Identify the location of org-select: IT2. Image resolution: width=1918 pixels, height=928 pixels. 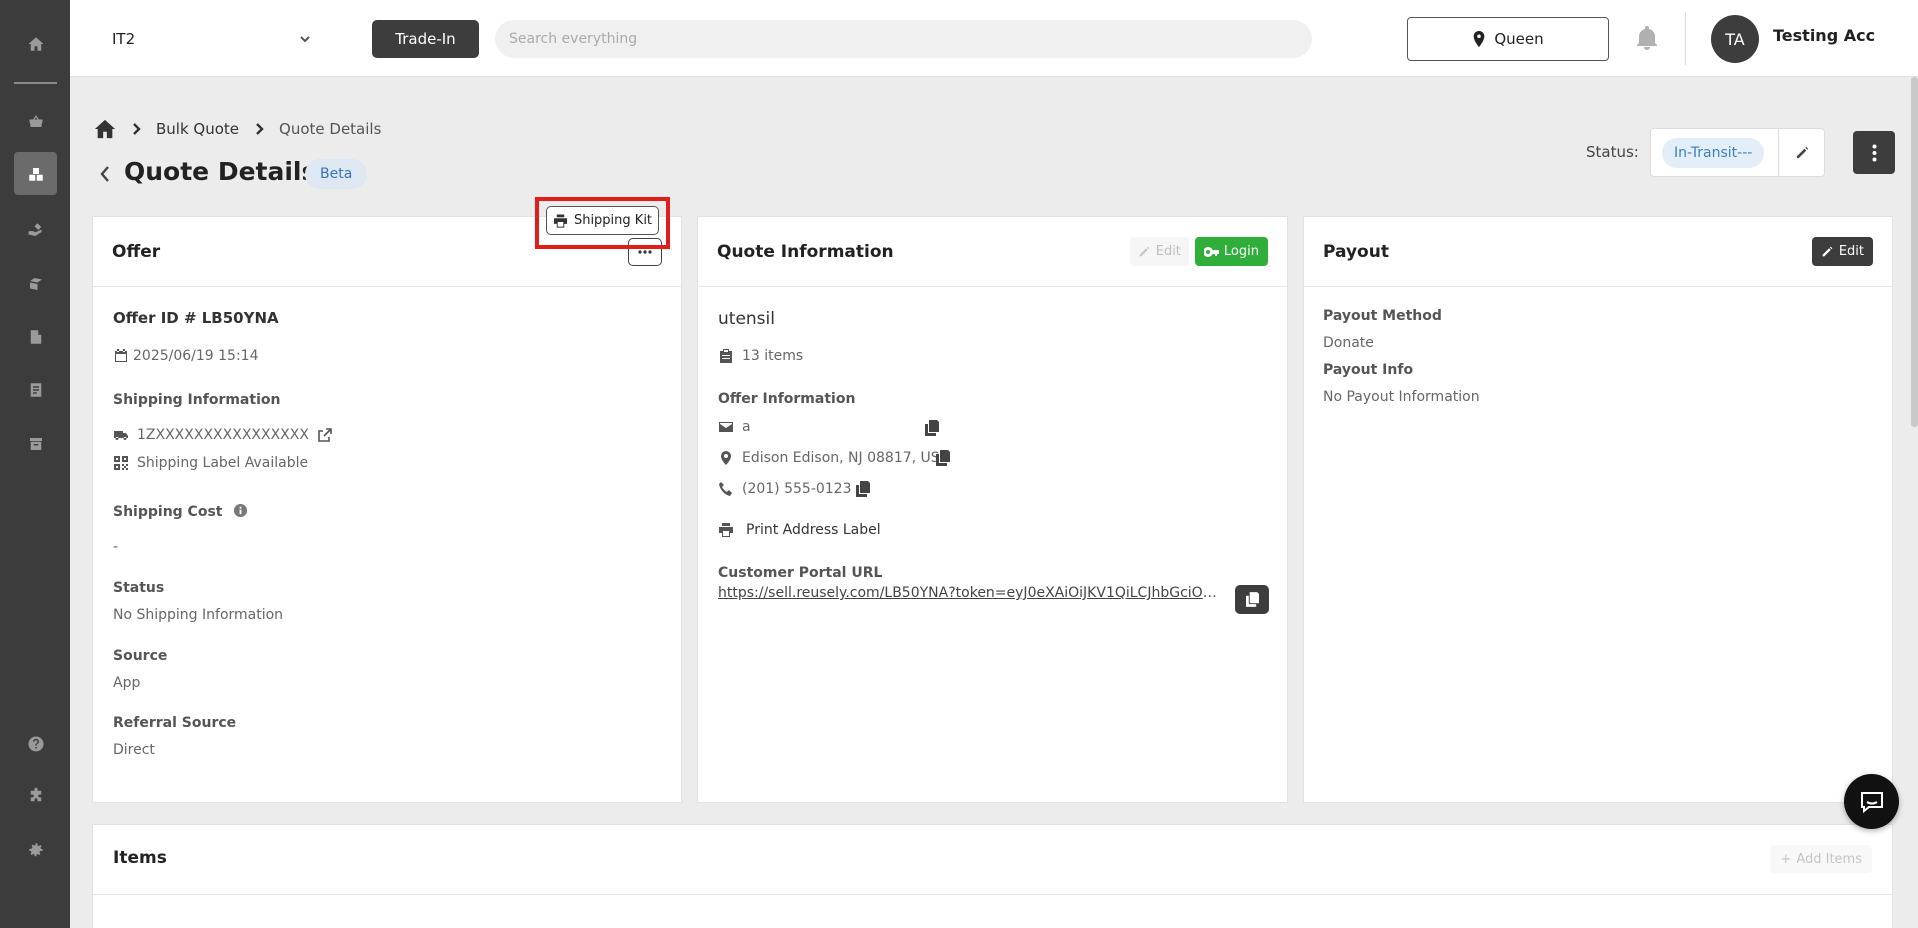
(212, 39).